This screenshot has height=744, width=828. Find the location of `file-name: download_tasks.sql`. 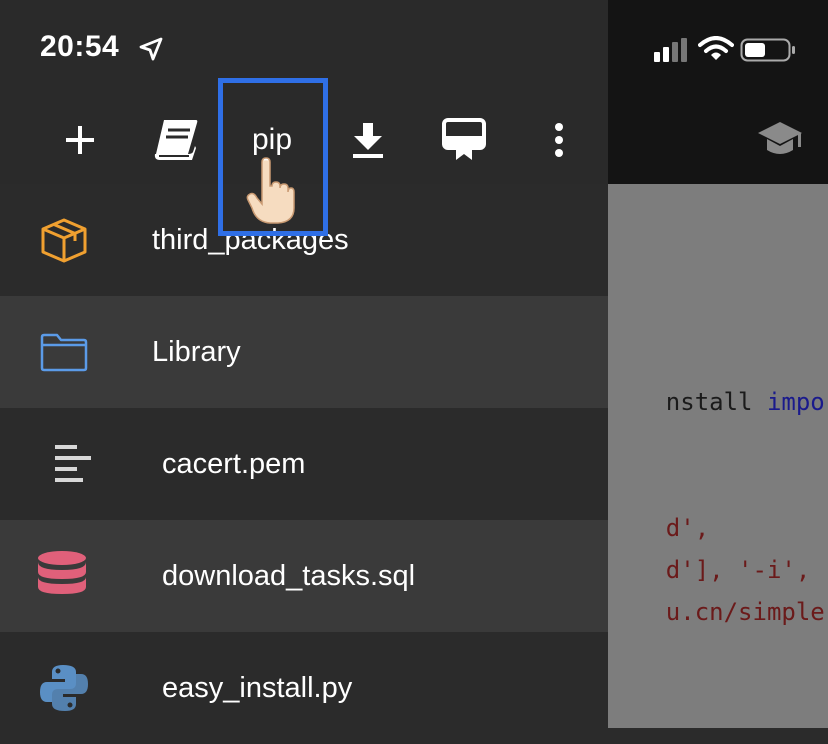

file-name: download_tasks.sql is located at coordinates (289, 575).